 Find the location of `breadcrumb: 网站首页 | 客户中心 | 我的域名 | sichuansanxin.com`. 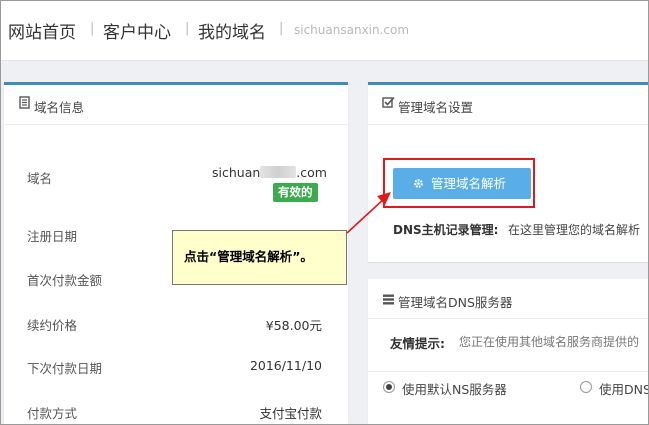

breadcrumb: 网站首页 | 客户中心 | 我的域名 | sichuansanxin.com is located at coordinates (324, 31).